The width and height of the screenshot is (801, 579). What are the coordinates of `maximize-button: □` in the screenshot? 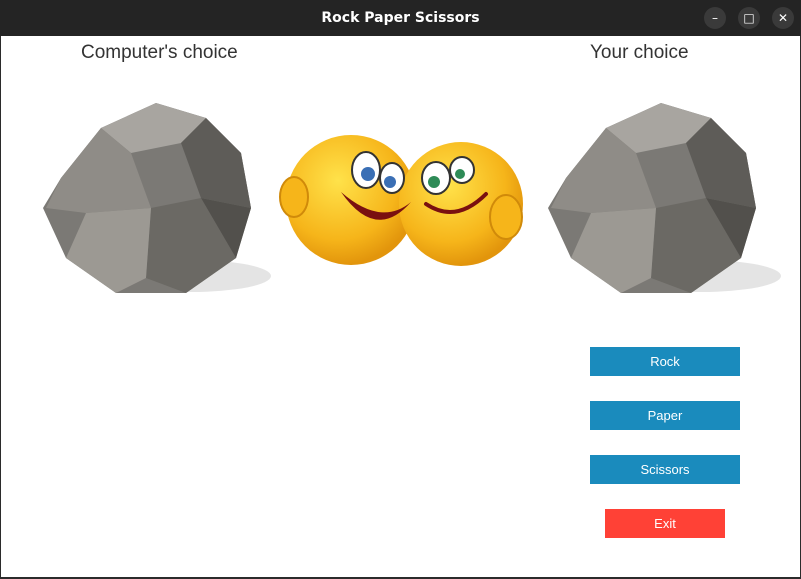 It's located at (749, 18).